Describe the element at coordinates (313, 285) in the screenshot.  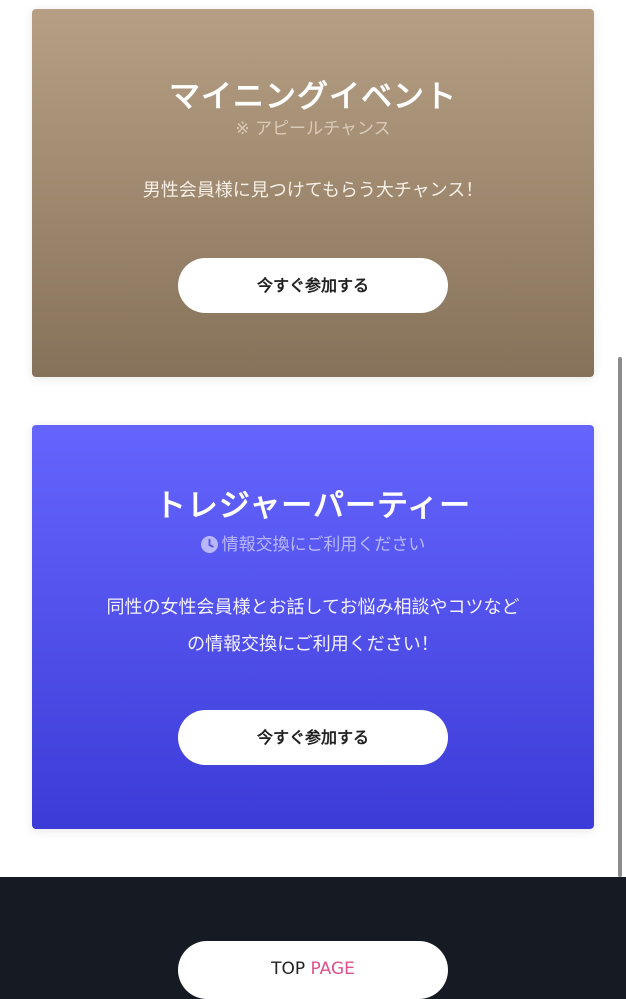
I see `mining-join-button: 今すぐ参加する` at that location.